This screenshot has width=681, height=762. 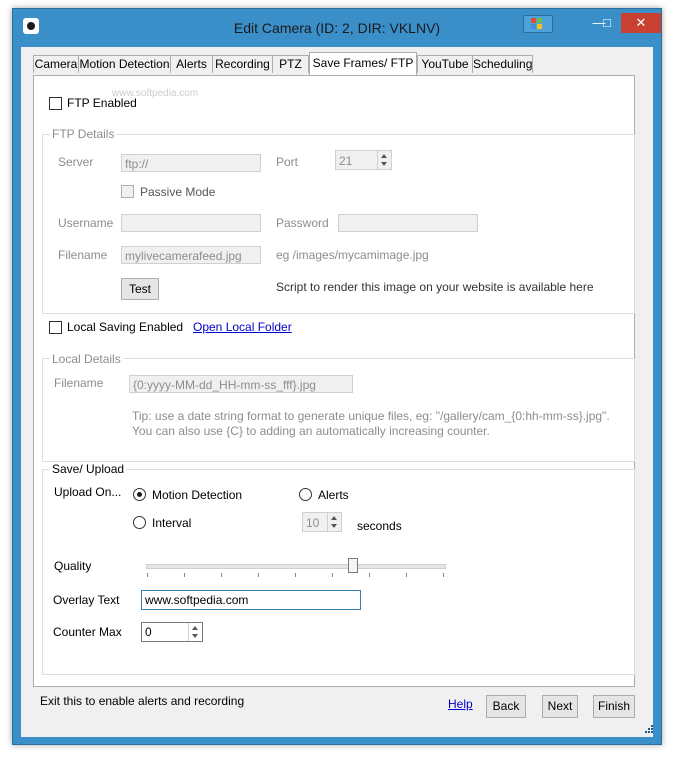 I want to click on maximize-button: □, so click(x=607, y=23).